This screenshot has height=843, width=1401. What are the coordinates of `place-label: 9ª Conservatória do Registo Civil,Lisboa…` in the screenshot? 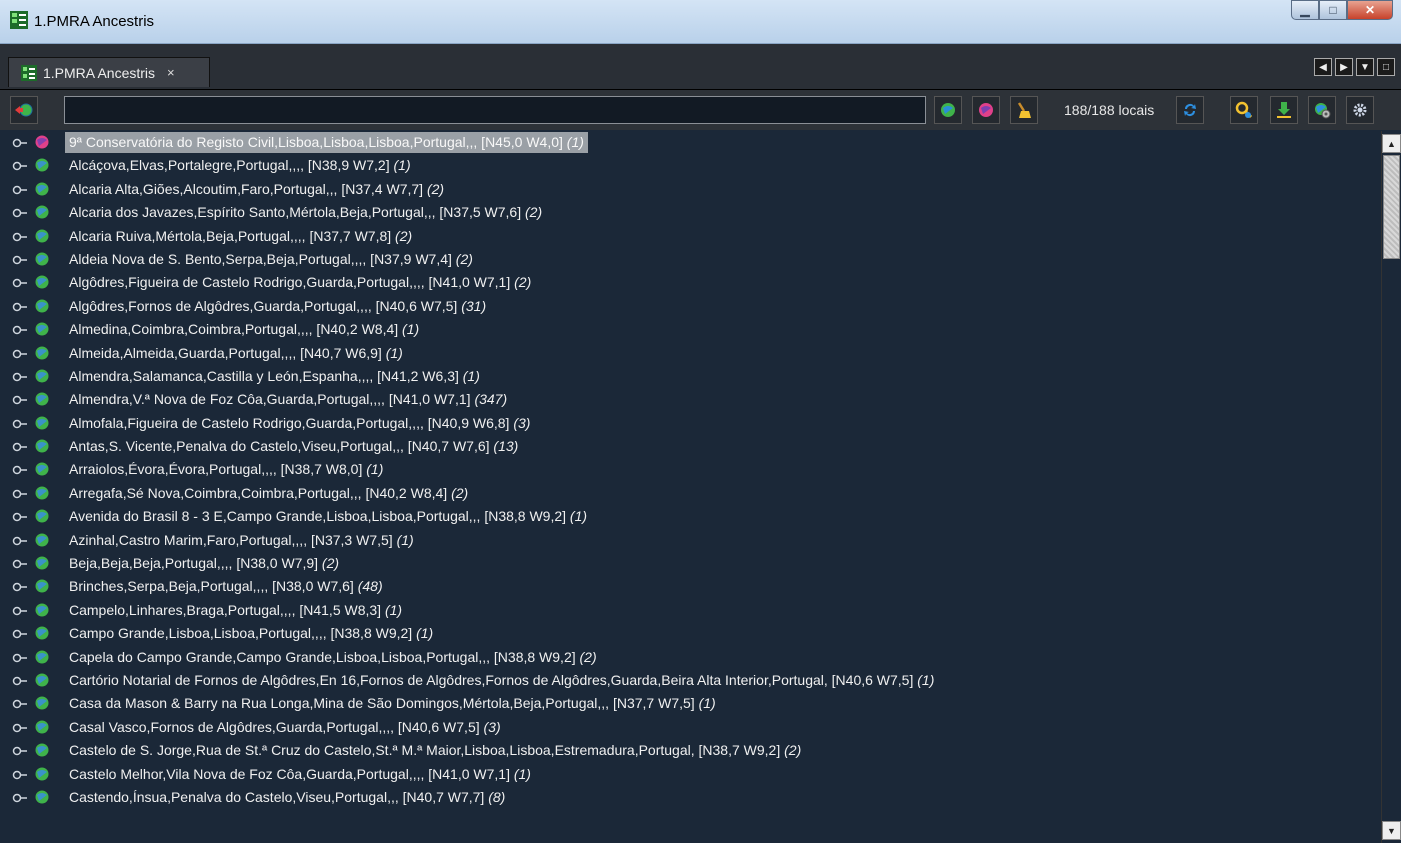 It's located at (326, 142).